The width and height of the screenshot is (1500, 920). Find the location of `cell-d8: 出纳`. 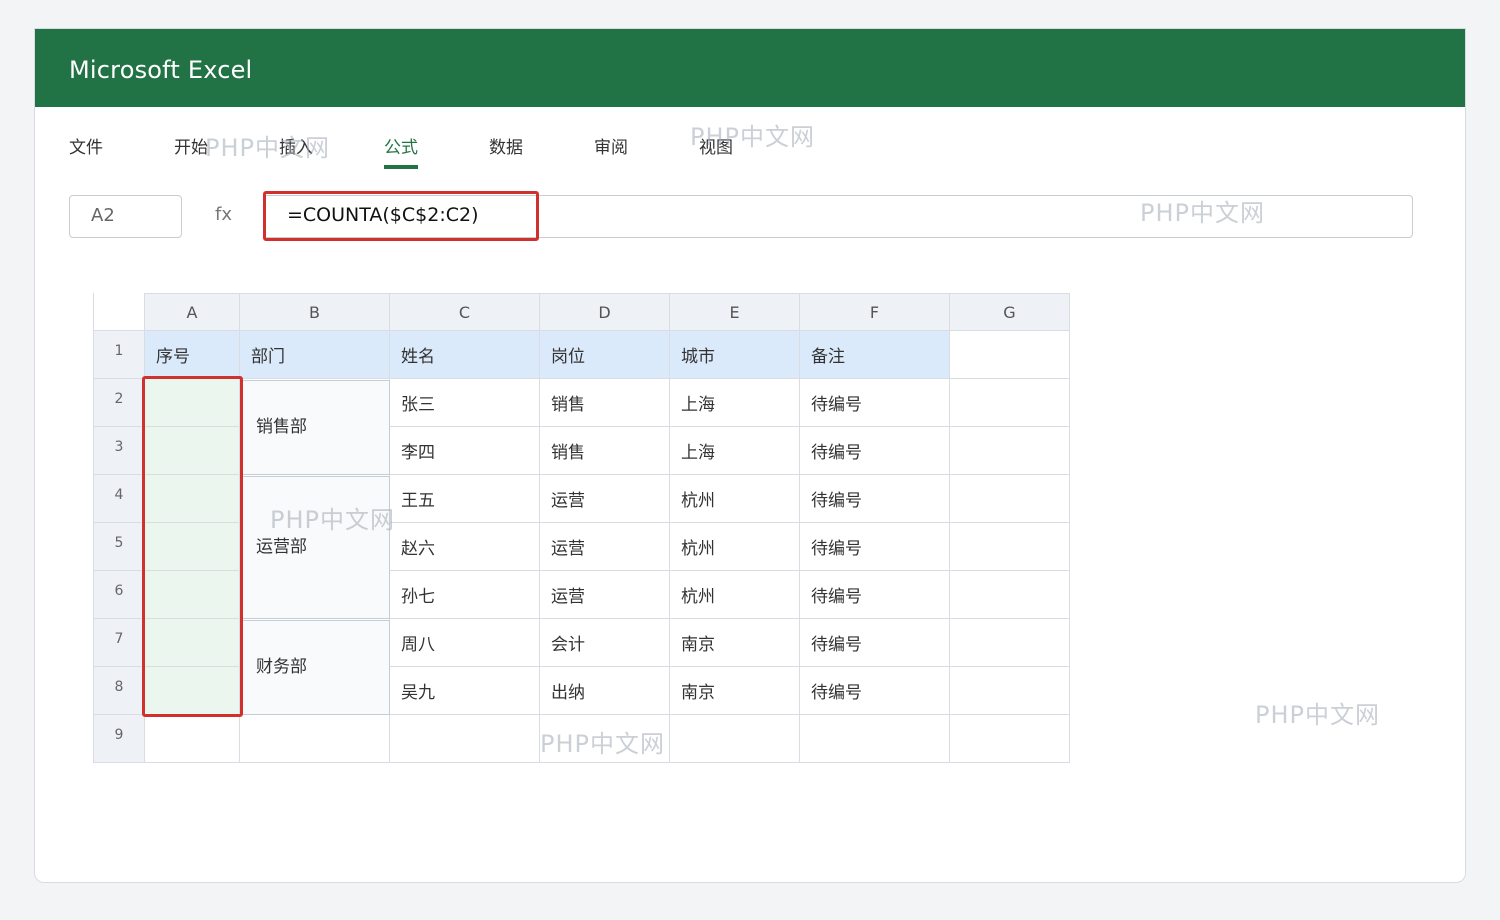

cell-d8: 出纳 is located at coordinates (605, 691).